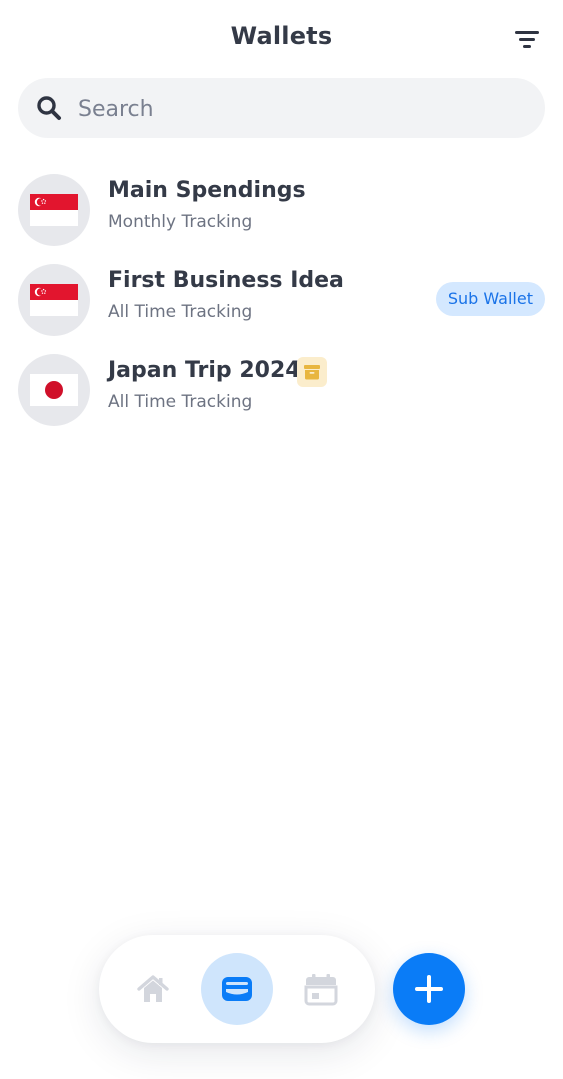 The width and height of the screenshot is (563, 1079). What do you see at coordinates (490, 299) in the screenshot?
I see `sub-wallet-badge: Sub Wallet` at bounding box center [490, 299].